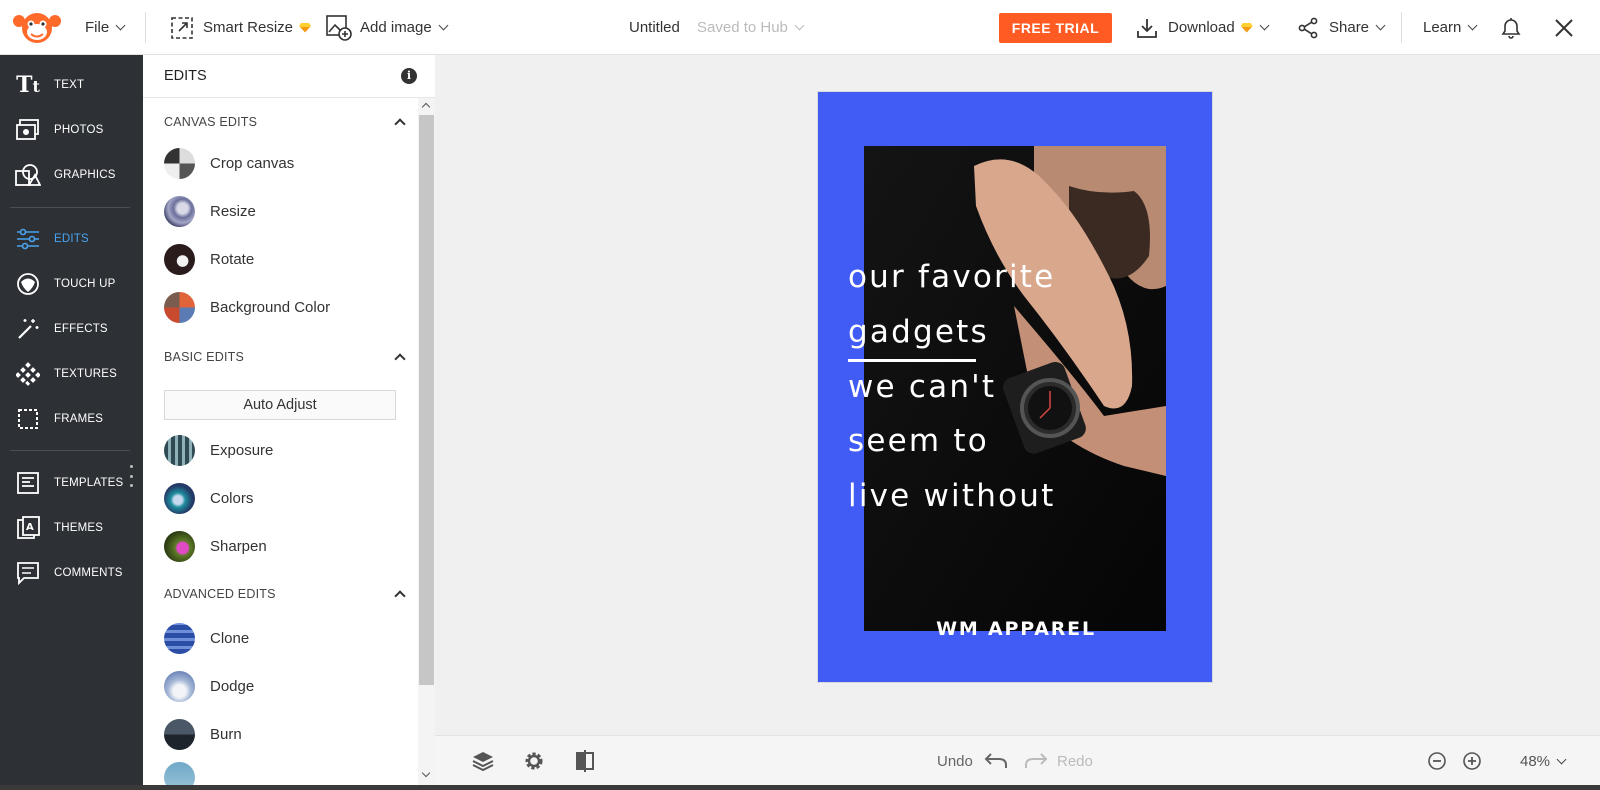  Describe the element at coordinates (1075, 761) in the screenshot. I see `redo-label: Redo` at that location.